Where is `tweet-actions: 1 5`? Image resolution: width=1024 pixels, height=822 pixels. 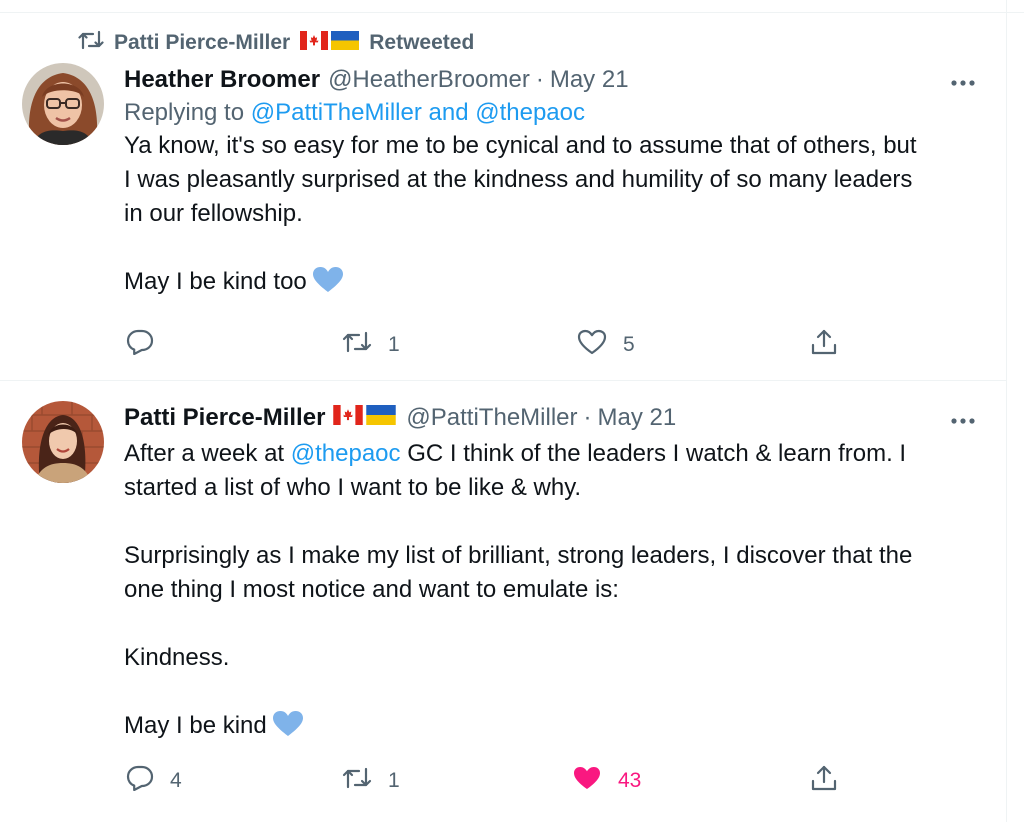
tweet-actions: 1 5 is located at coordinates (484, 345).